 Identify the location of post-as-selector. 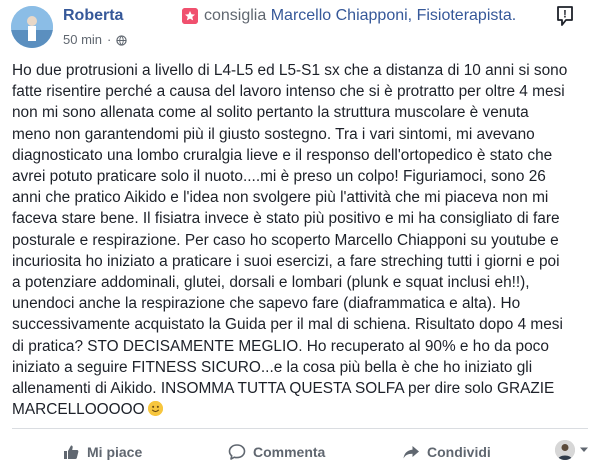
(572, 450).